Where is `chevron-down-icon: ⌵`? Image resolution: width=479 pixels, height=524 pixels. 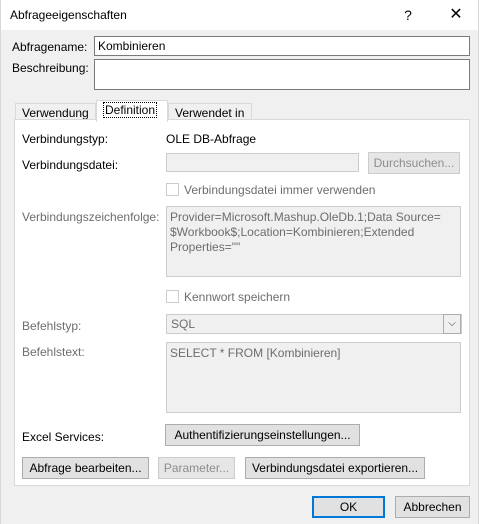
chevron-down-icon: ⌵ is located at coordinates (452, 324).